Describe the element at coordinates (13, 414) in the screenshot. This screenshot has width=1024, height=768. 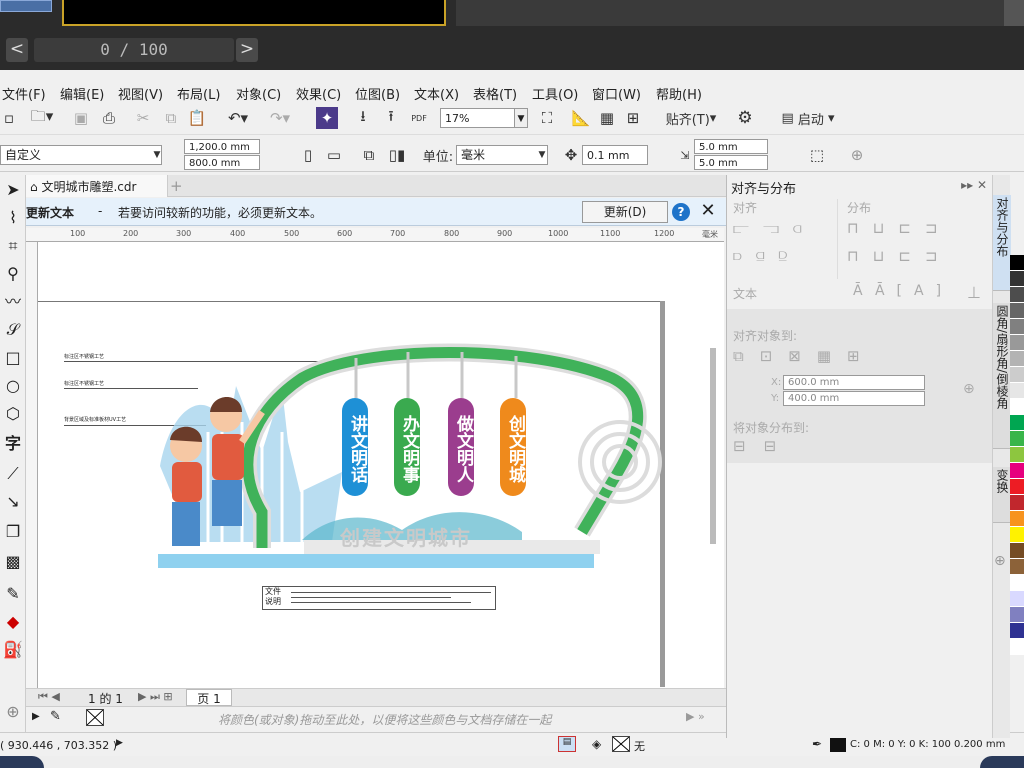
I see `polygon-tool-icon: ⬡` at that location.